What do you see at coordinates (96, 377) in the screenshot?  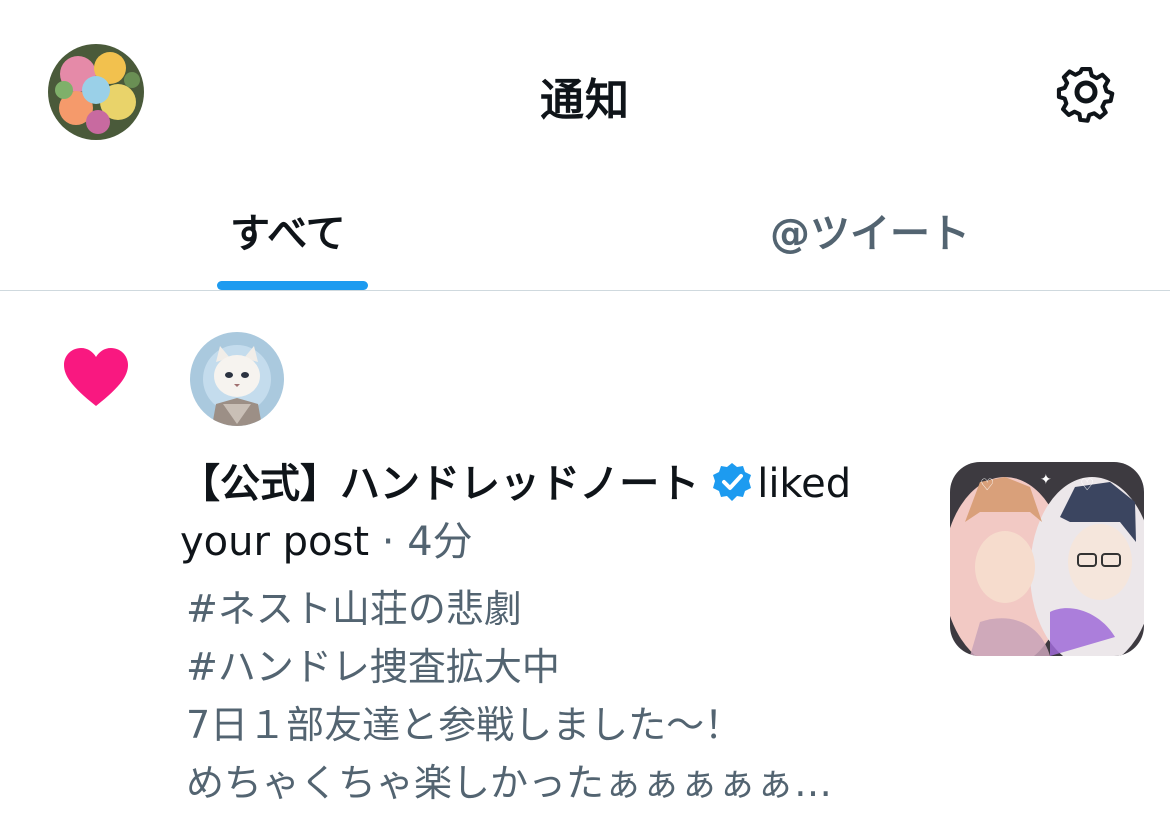 I see `heart-icon` at bounding box center [96, 377].